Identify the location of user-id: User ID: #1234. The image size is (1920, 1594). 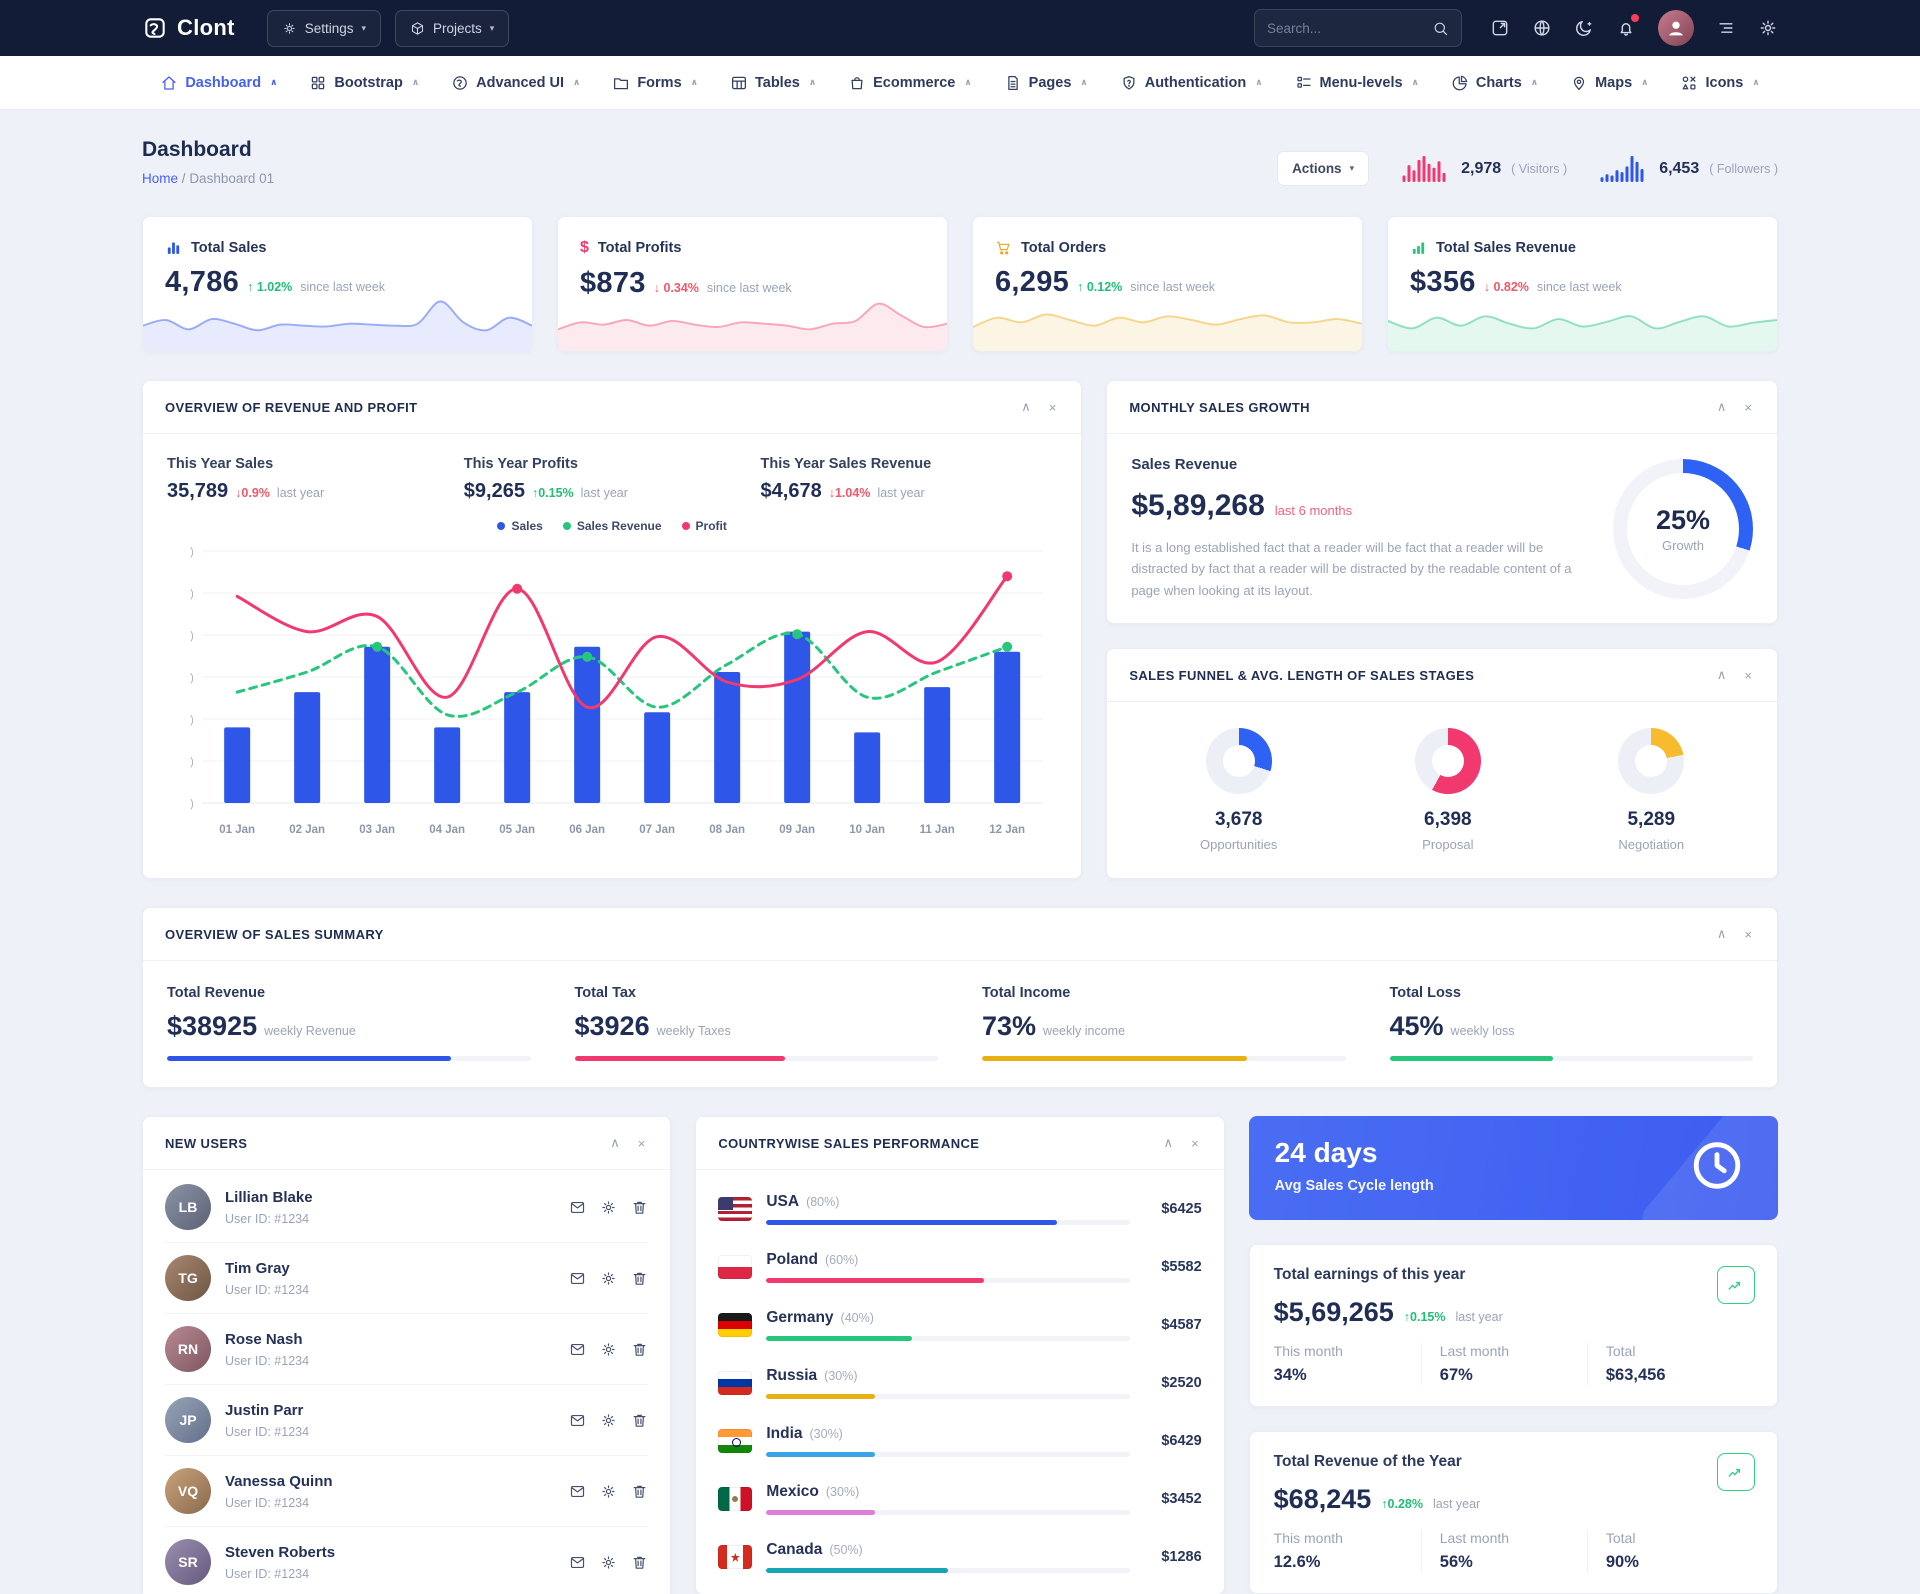
(267, 1289).